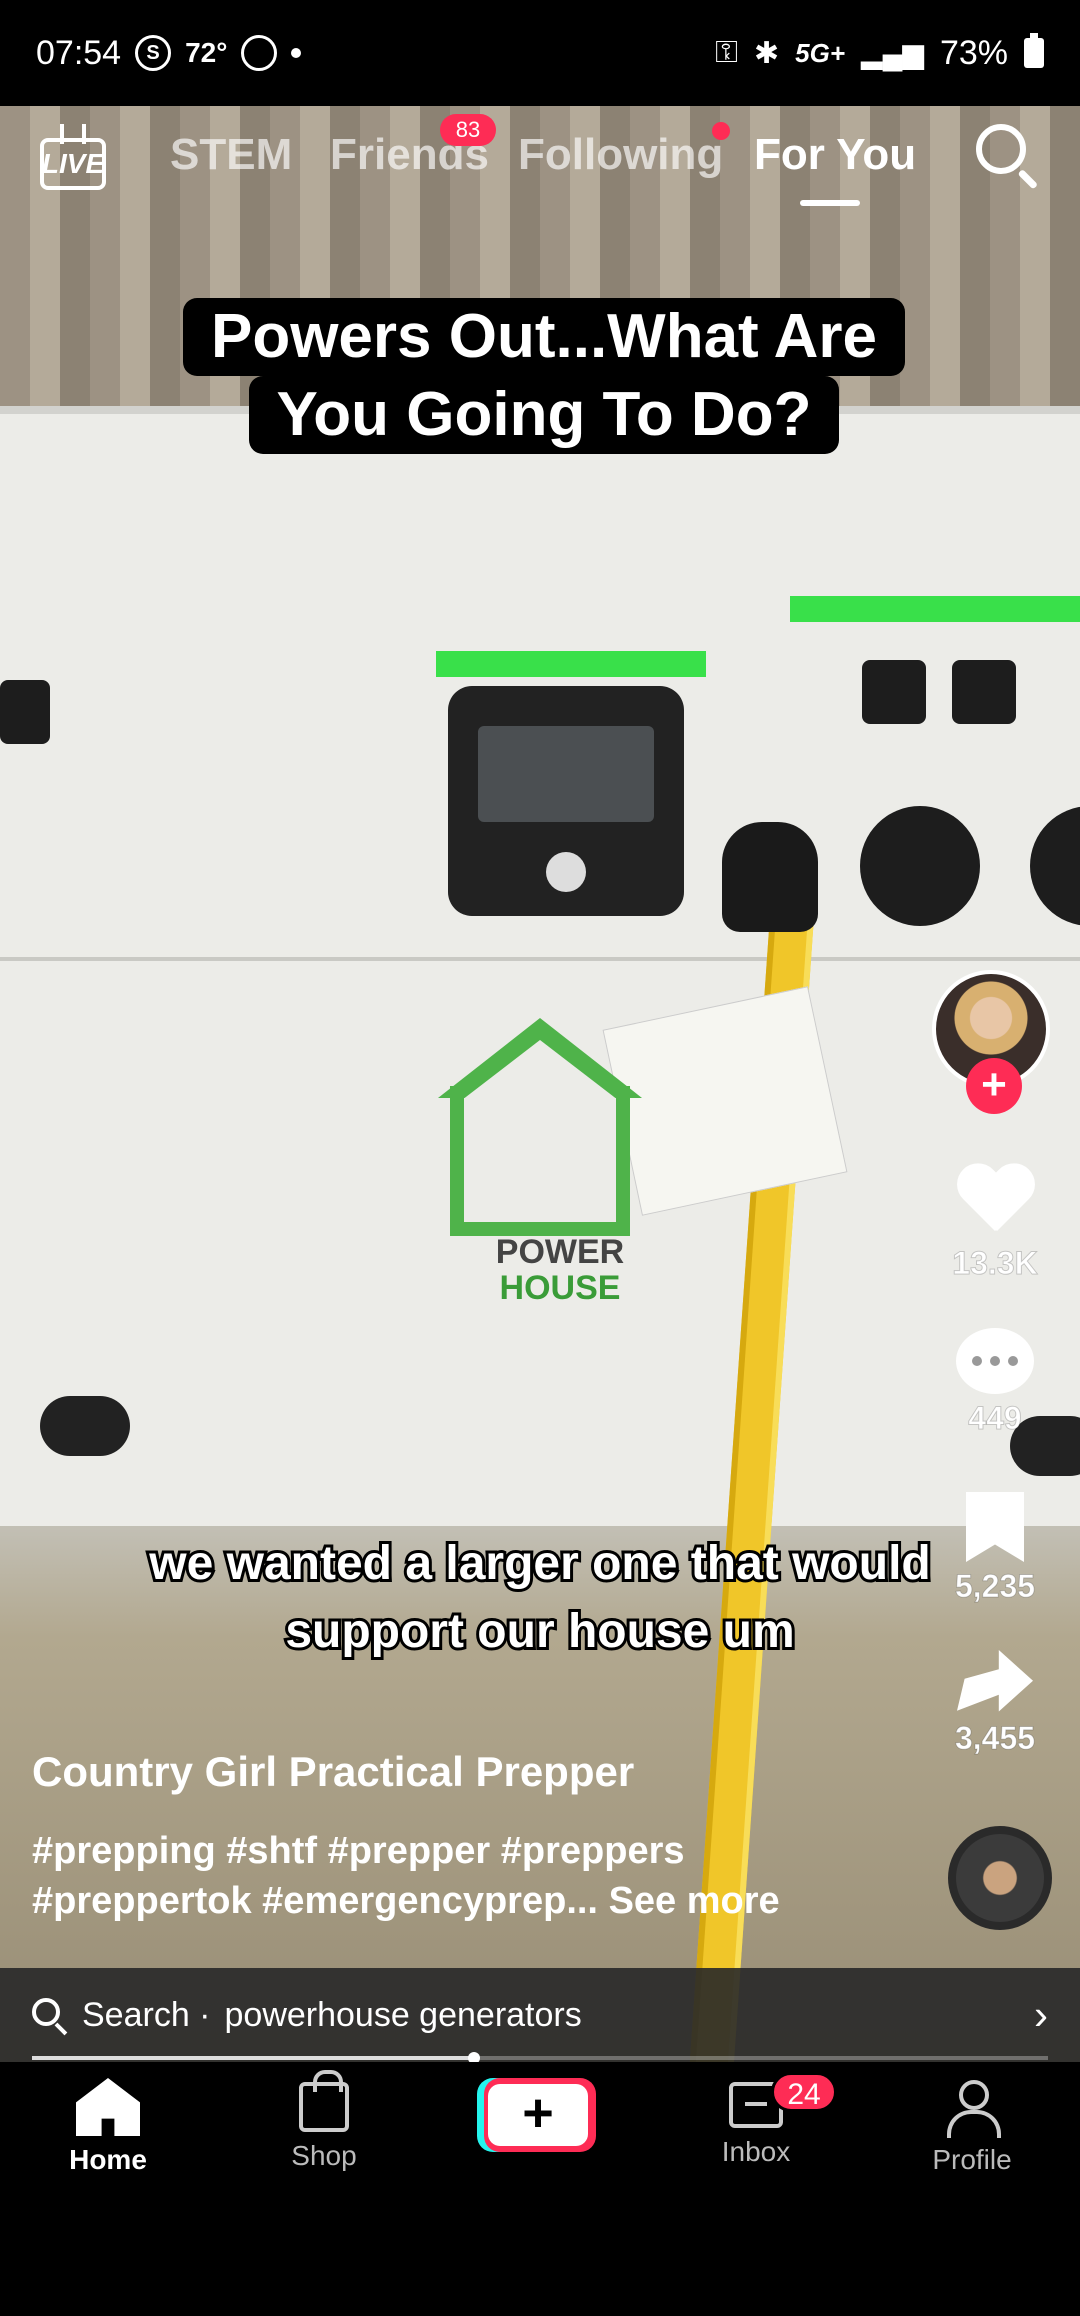 The image size is (1080, 2316). I want to click on sync-icon, so click(259, 53).